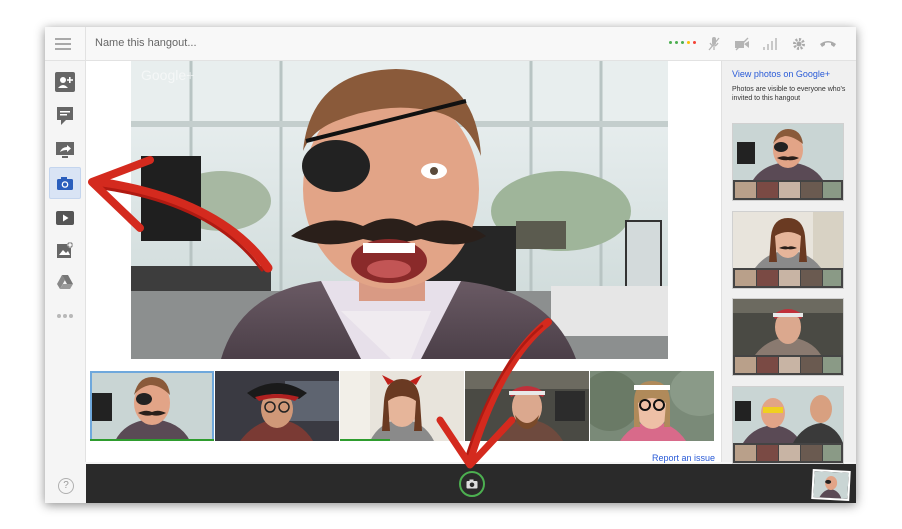  What do you see at coordinates (85, 43) in the screenshot?
I see `divider` at bounding box center [85, 43].